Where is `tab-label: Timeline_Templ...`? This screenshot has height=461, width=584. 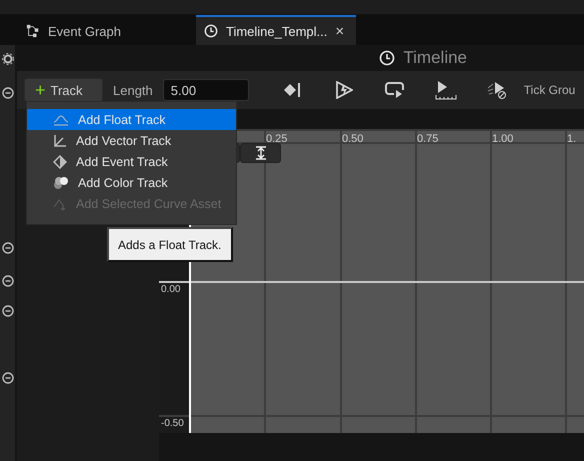
tab-label: Timeline_Templ... is located at coordinates (277, 31).